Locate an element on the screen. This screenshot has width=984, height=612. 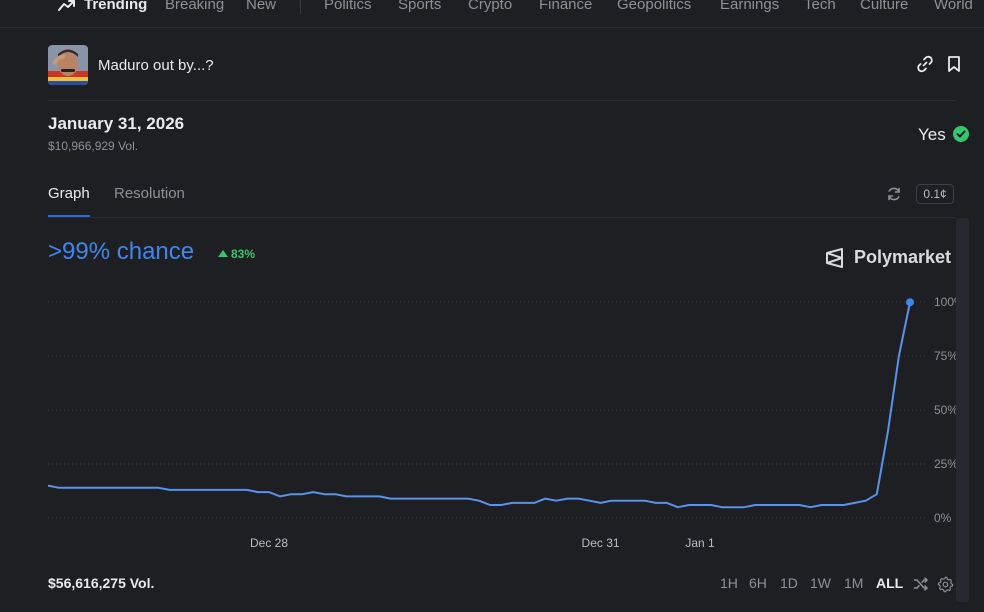
arrow-up-icon is located at coordinates (223, 253).